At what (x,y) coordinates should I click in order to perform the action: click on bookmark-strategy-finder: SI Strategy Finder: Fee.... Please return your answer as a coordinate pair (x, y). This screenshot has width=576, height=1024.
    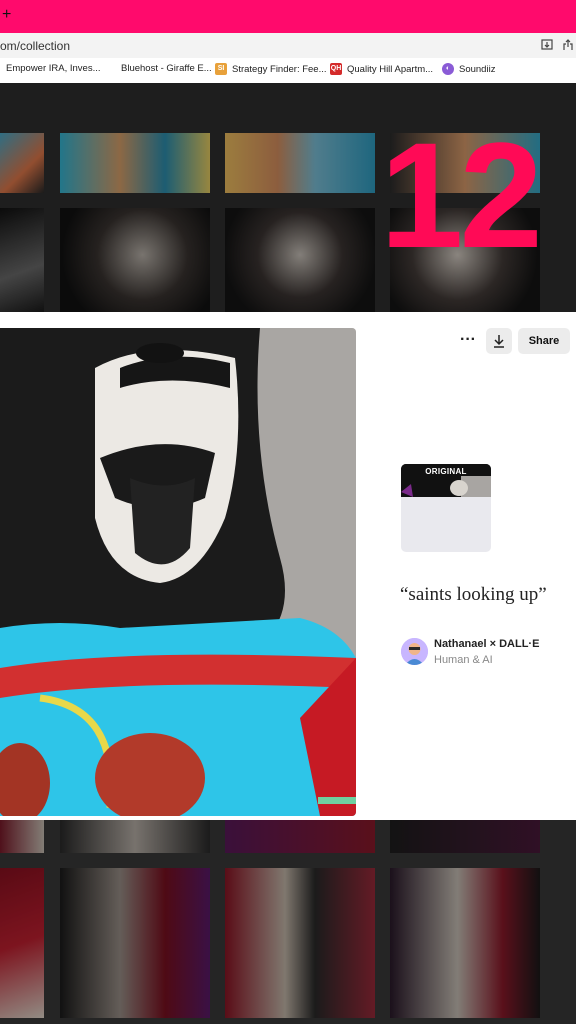
    Looking at the image, I should click on (271, 69).